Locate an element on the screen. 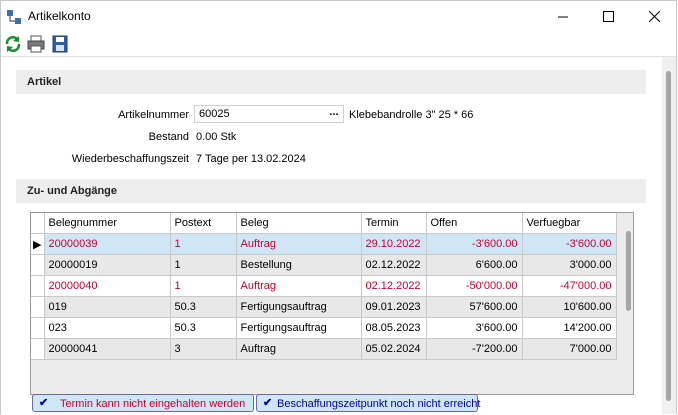 The height and width of the screenshot is (415, 678). table-cell: 3'000.00 is located at coordinates (569, 265).